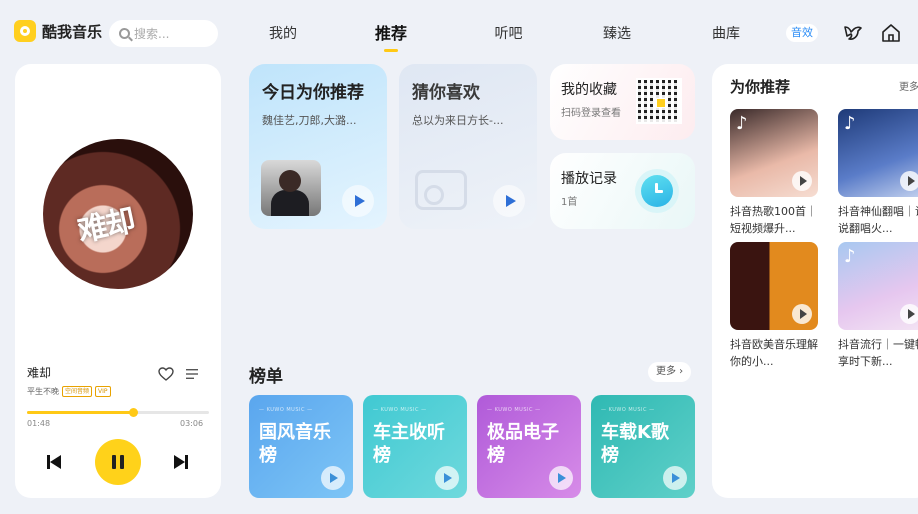 The height and width of the screenshot is (514, 918). Describe the element at coordinates (802, 33) in the screenshot. I see `sound-effect-button: 音效` at that location.